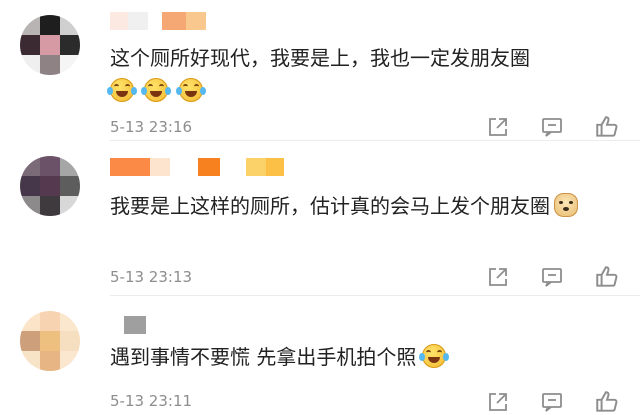 This screenshot has height=415, width=640. I want to click on comment-text-content: 这个厕所好现代，我要是上，我也一定发朋友圈, so click(320, 58).